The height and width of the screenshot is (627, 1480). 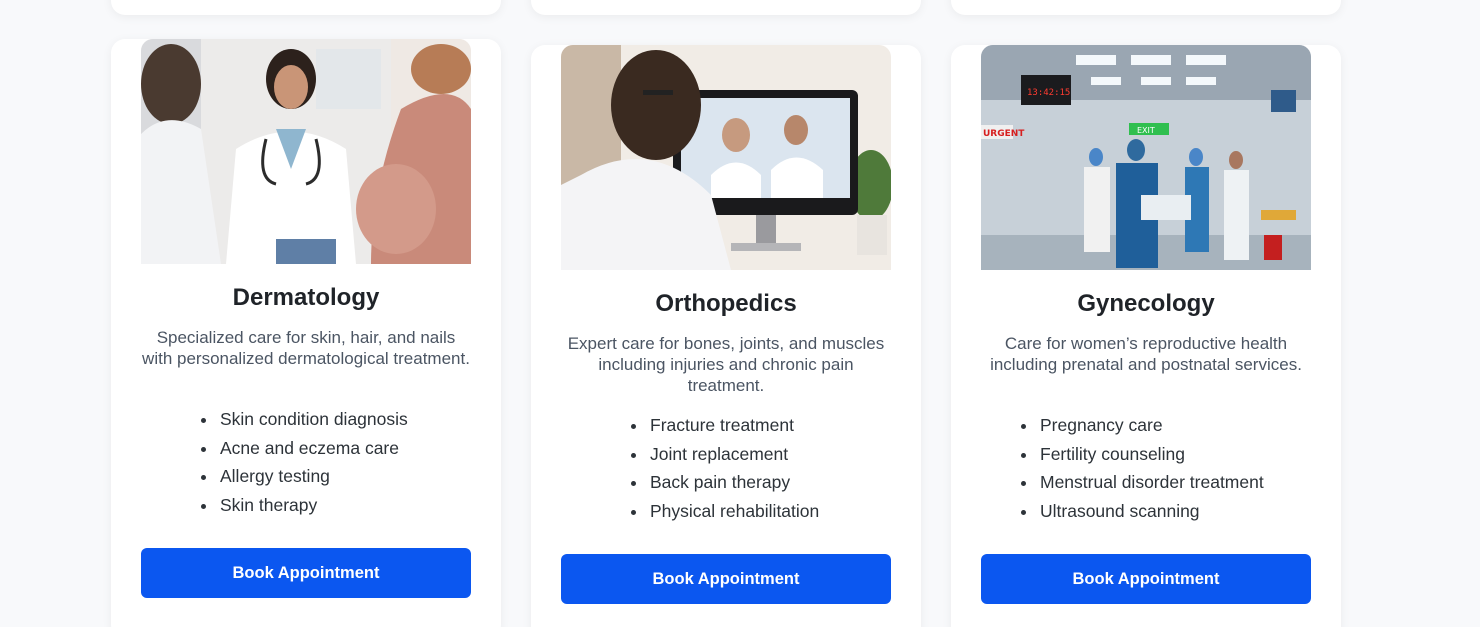 I want to click on orthopedics-image, so click(x=726, y=157).